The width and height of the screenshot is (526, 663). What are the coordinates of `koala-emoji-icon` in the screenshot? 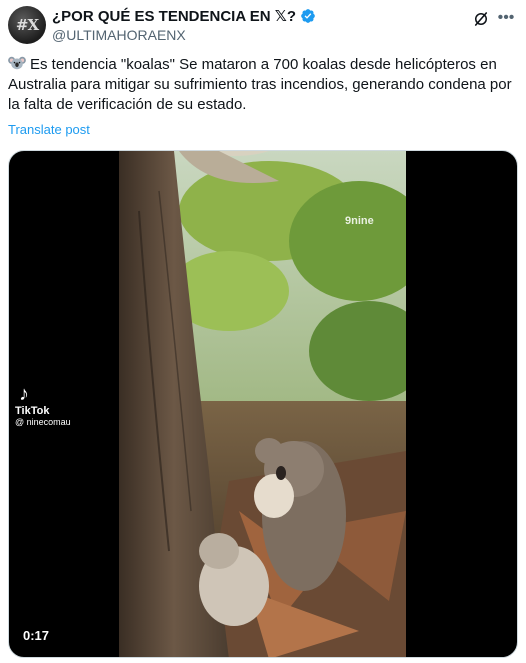 It's located at (17, 63).